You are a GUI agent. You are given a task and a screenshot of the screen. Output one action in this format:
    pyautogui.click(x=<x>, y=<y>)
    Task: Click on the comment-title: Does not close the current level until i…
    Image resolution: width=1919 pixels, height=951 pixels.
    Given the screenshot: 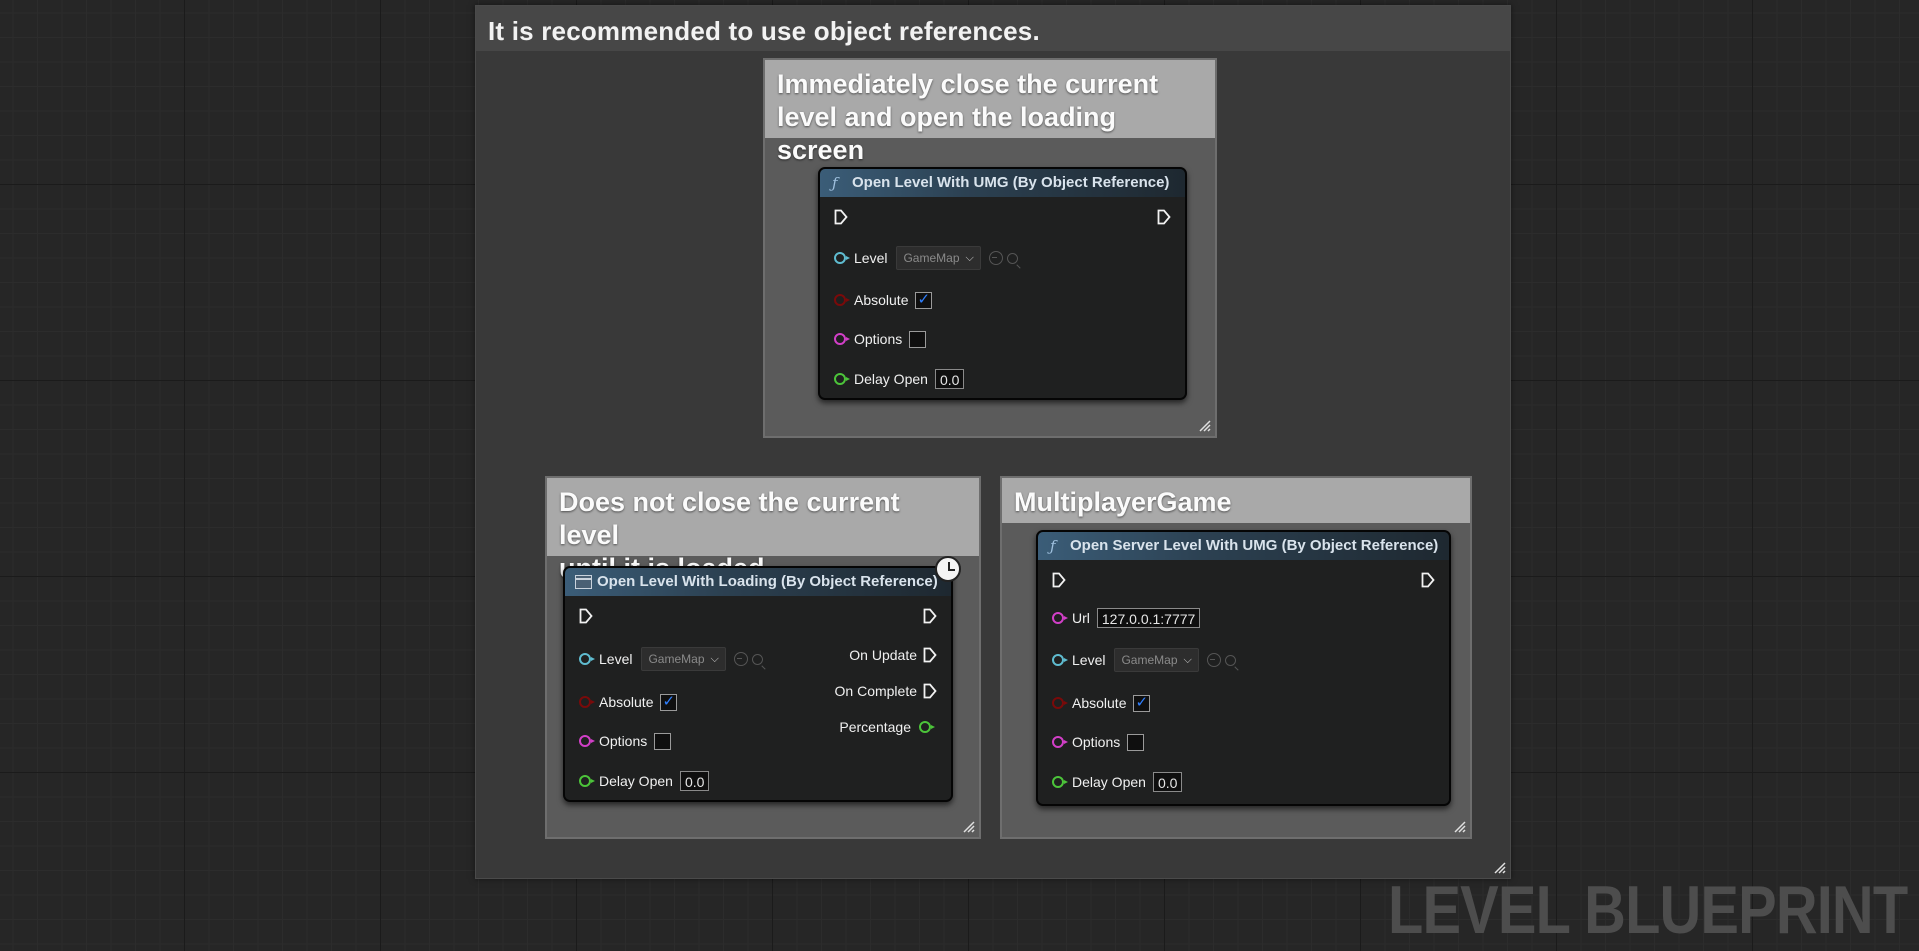 What is the action you would take?
    pyautogui.click(x=763, y=530)
    